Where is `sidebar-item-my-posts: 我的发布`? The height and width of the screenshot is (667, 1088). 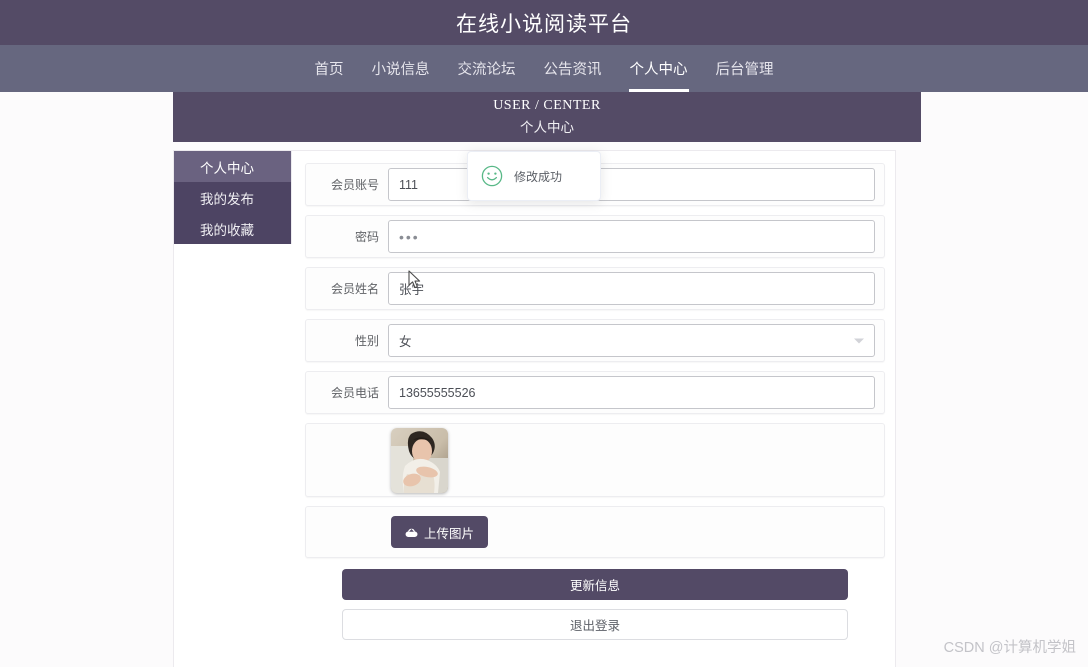 sidebar-item-my-posts: 我的发布 is located at coordinates (232, 197).